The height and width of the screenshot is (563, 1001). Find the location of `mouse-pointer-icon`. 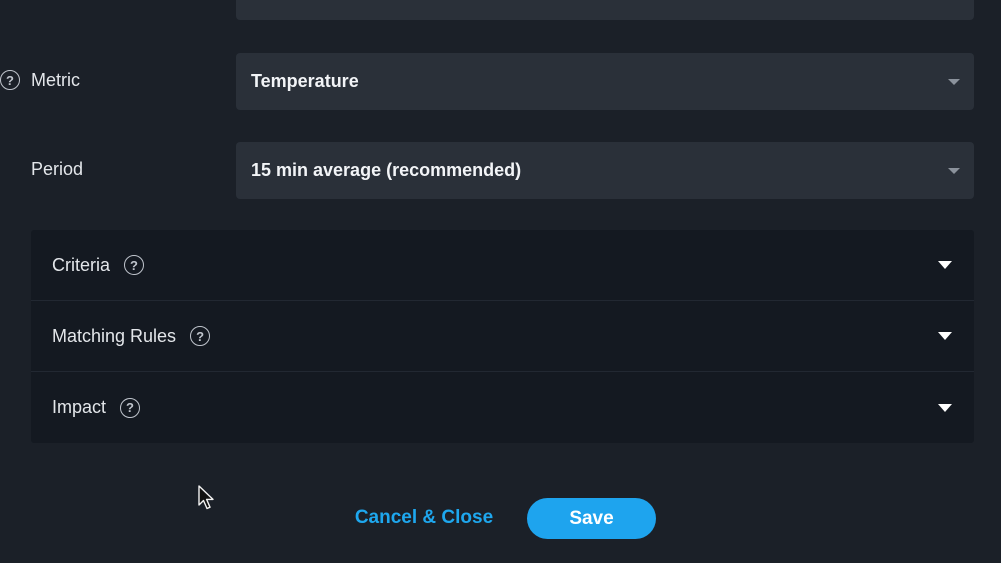

mouse-pointer-icon is located at coordinates (206, 497).